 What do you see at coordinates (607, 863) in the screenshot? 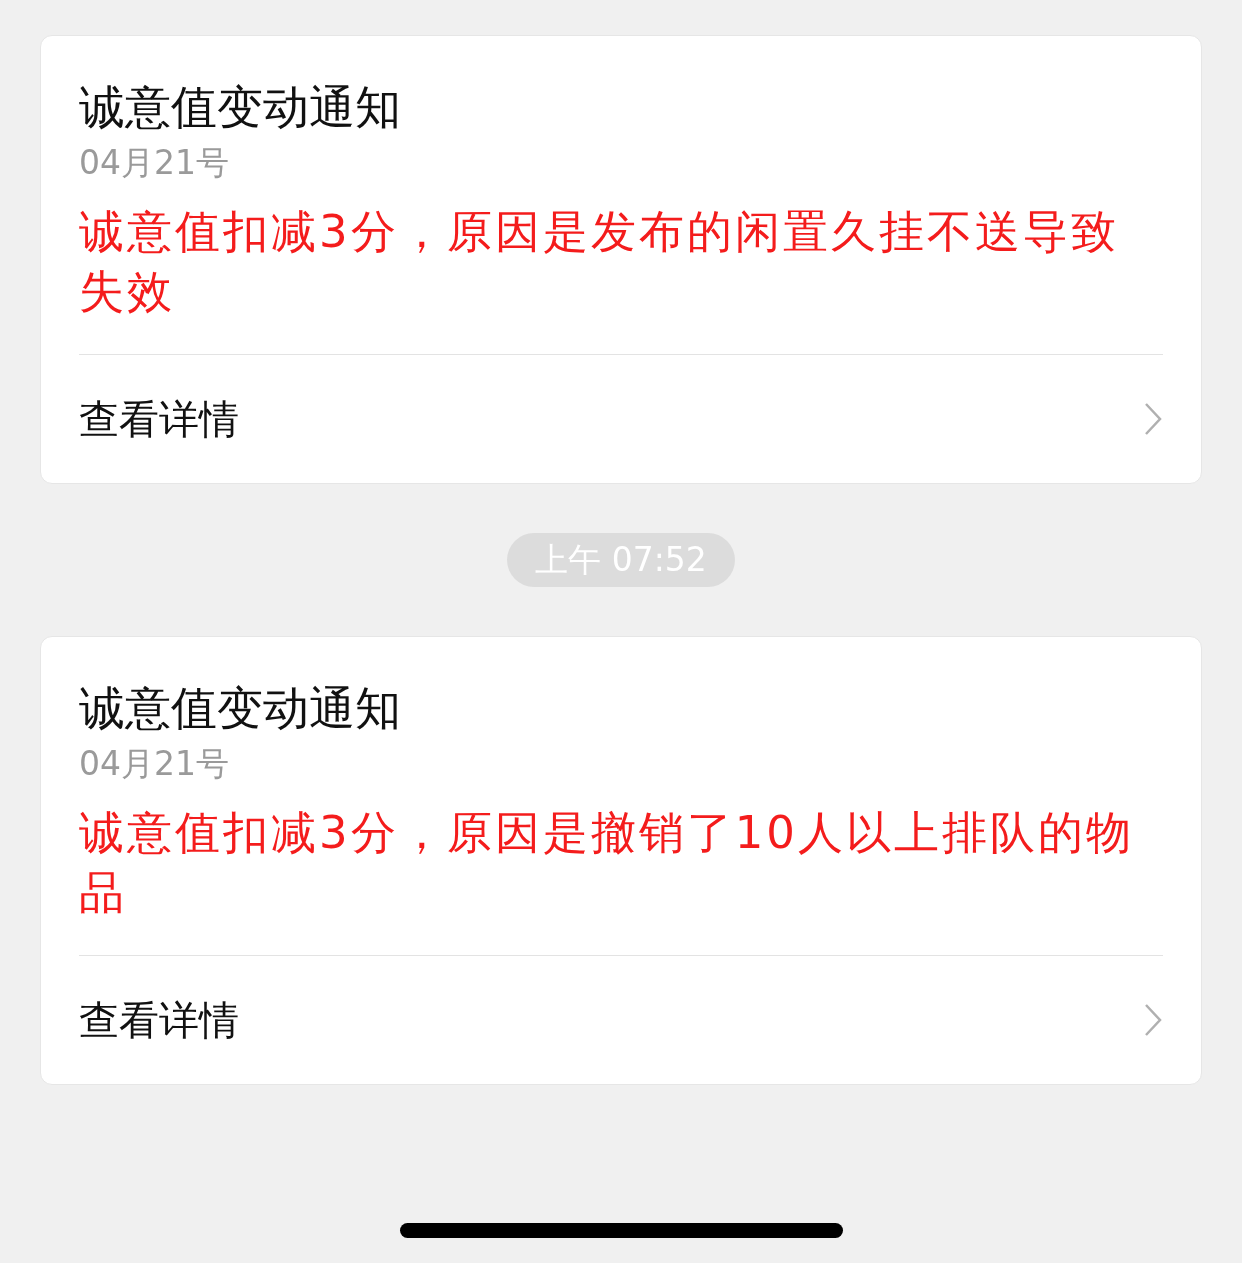
I see `card-message: 诚意值扣减3分，原因是撤销了10人以上排队的物品` at bounding box center [607, 863].